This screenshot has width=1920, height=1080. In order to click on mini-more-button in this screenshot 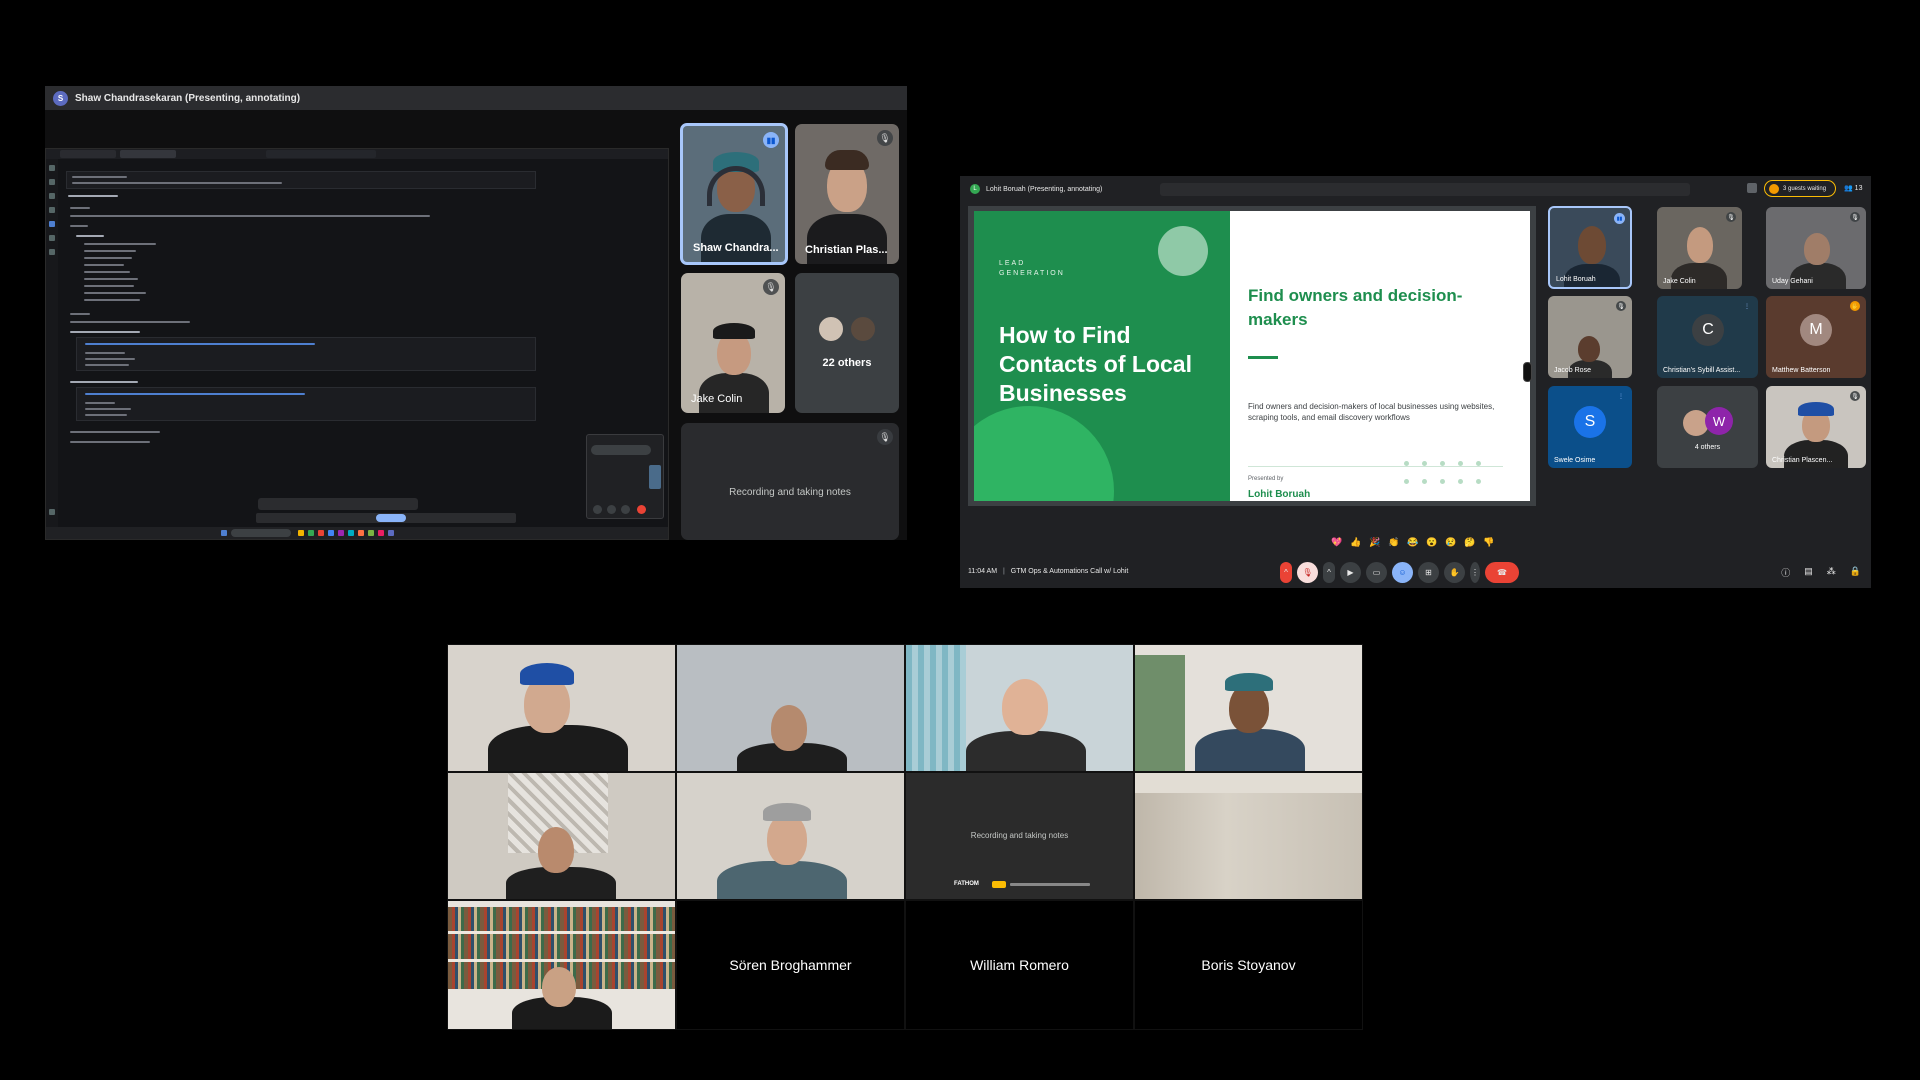, I will do `click(625, 509)`.